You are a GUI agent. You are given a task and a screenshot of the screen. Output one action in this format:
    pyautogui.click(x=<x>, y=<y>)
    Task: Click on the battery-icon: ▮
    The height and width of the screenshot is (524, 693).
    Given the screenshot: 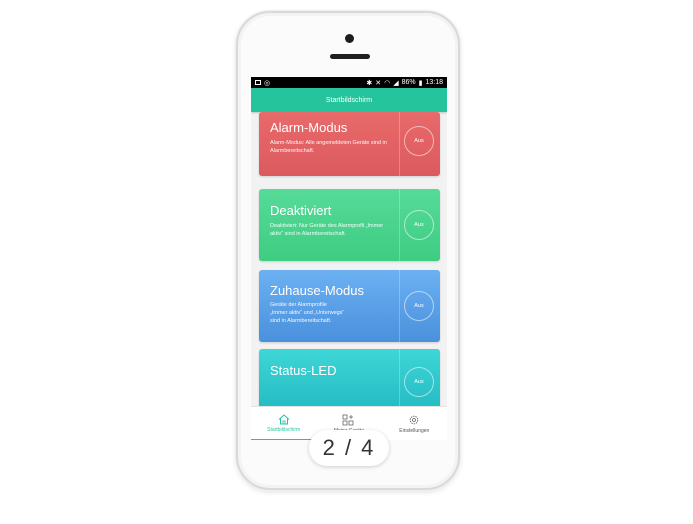 What is the action you would take?
    pyautogui.click(x=420, y=83)
    